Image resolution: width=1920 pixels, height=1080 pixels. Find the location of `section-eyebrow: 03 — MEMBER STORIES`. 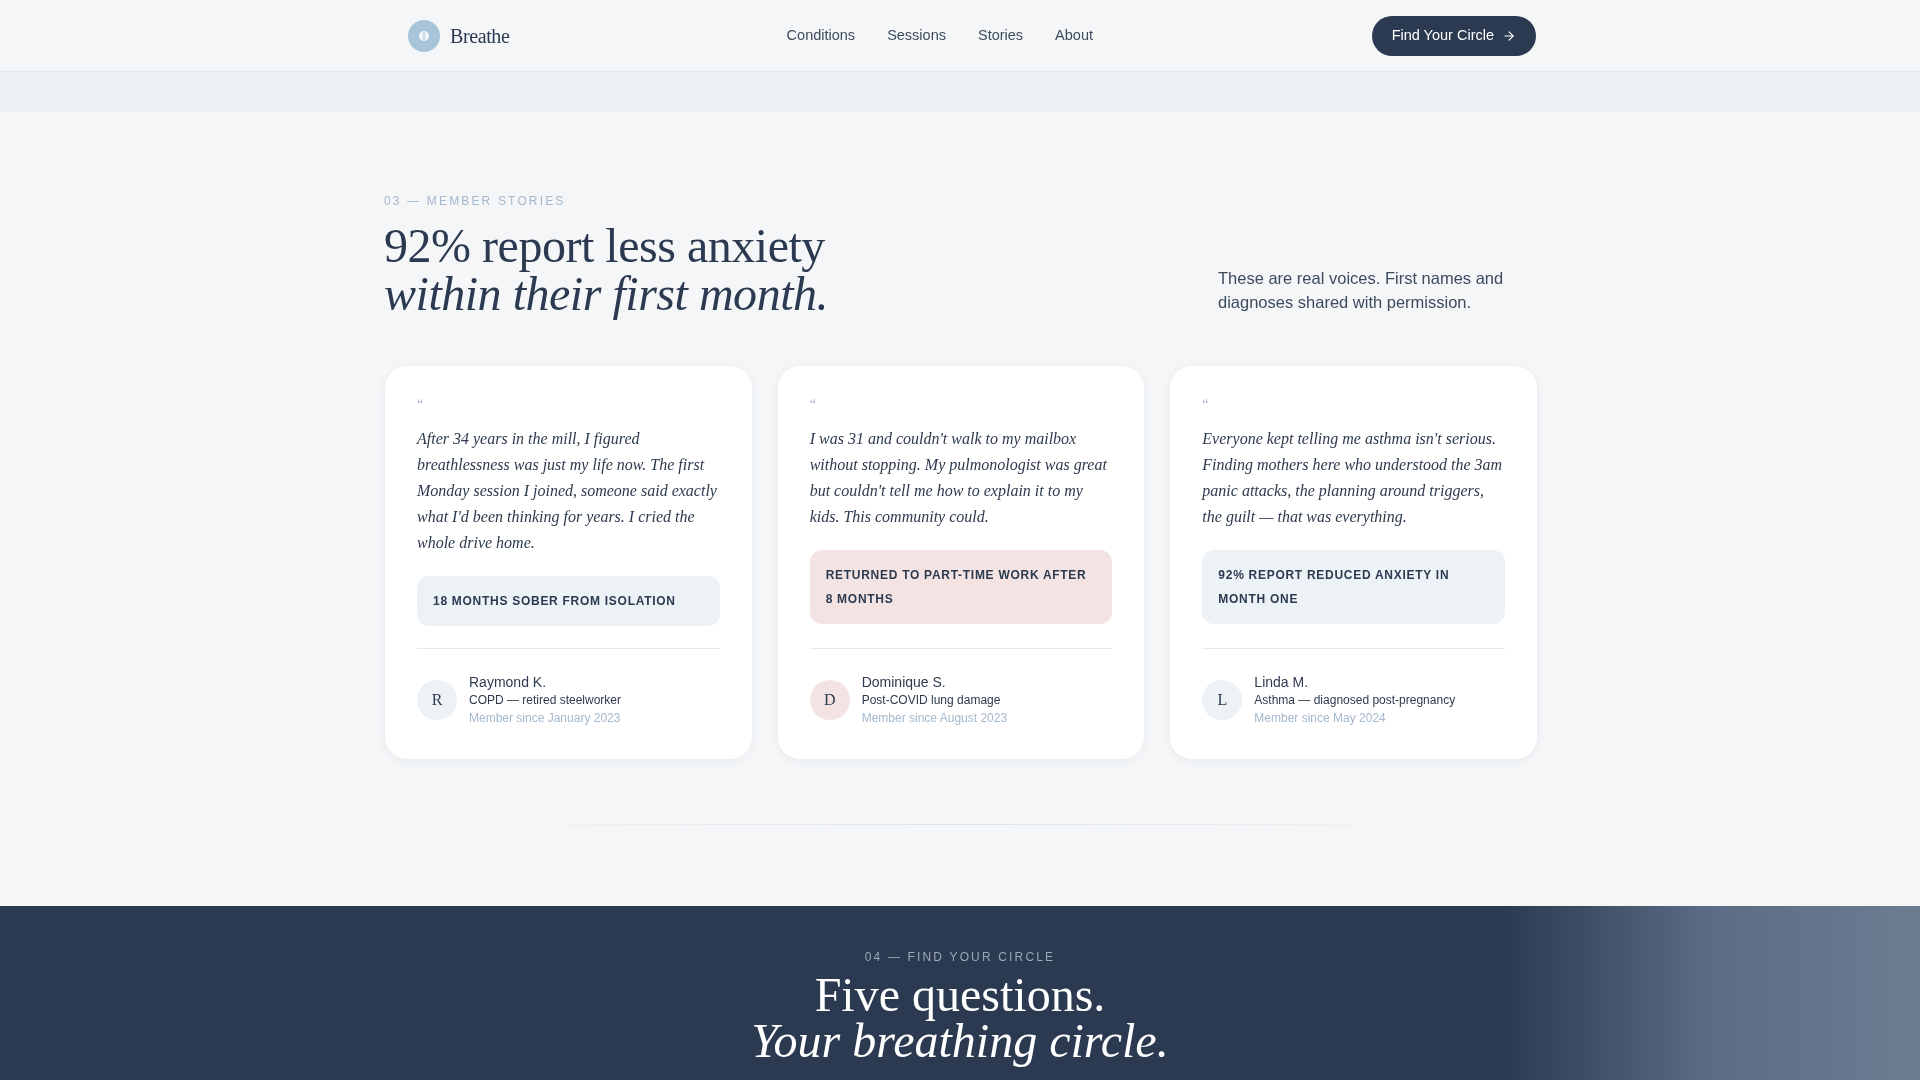

section-eyebrow: 03 — MEMBER STORIES is located at coordinates (475, 201).